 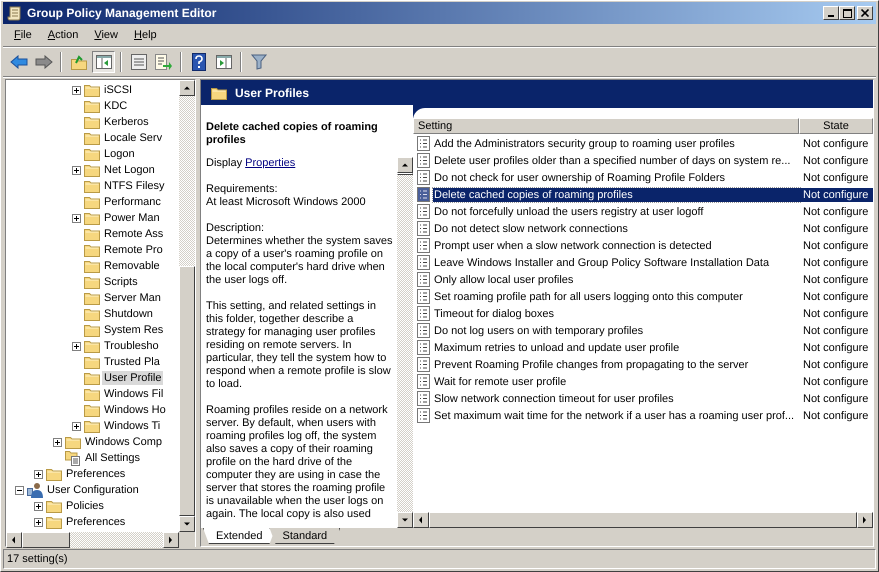 I want to click on tree-item: Remote Pro, so click(x=133, y=250).